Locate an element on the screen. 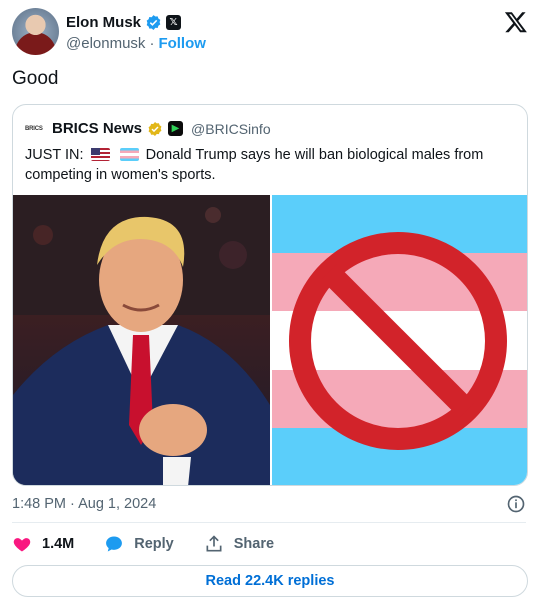 The width and height of the screenshot is (538, 604). reply-label: Reply is located at coordinates (154, 544).